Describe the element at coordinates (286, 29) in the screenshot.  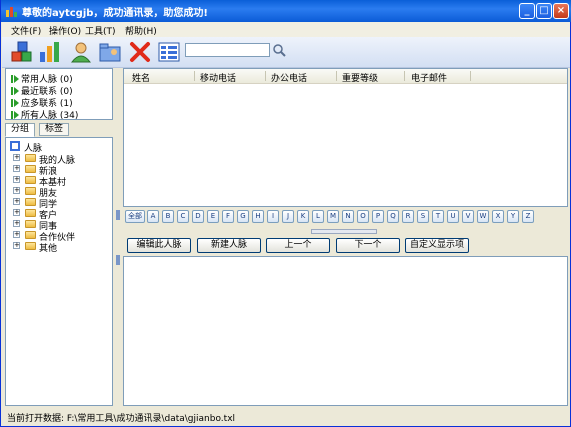
I see `menu-bar: 文件(F) 操作(O) 工具(T) 帮助(H)` at that location.